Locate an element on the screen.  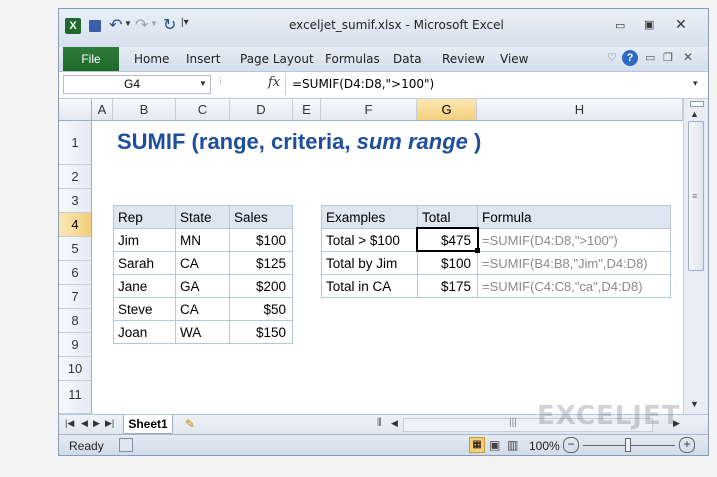
examples-formula-cell: =SUMIF(D4:D8,">100") is located at coordinates (574, 240).